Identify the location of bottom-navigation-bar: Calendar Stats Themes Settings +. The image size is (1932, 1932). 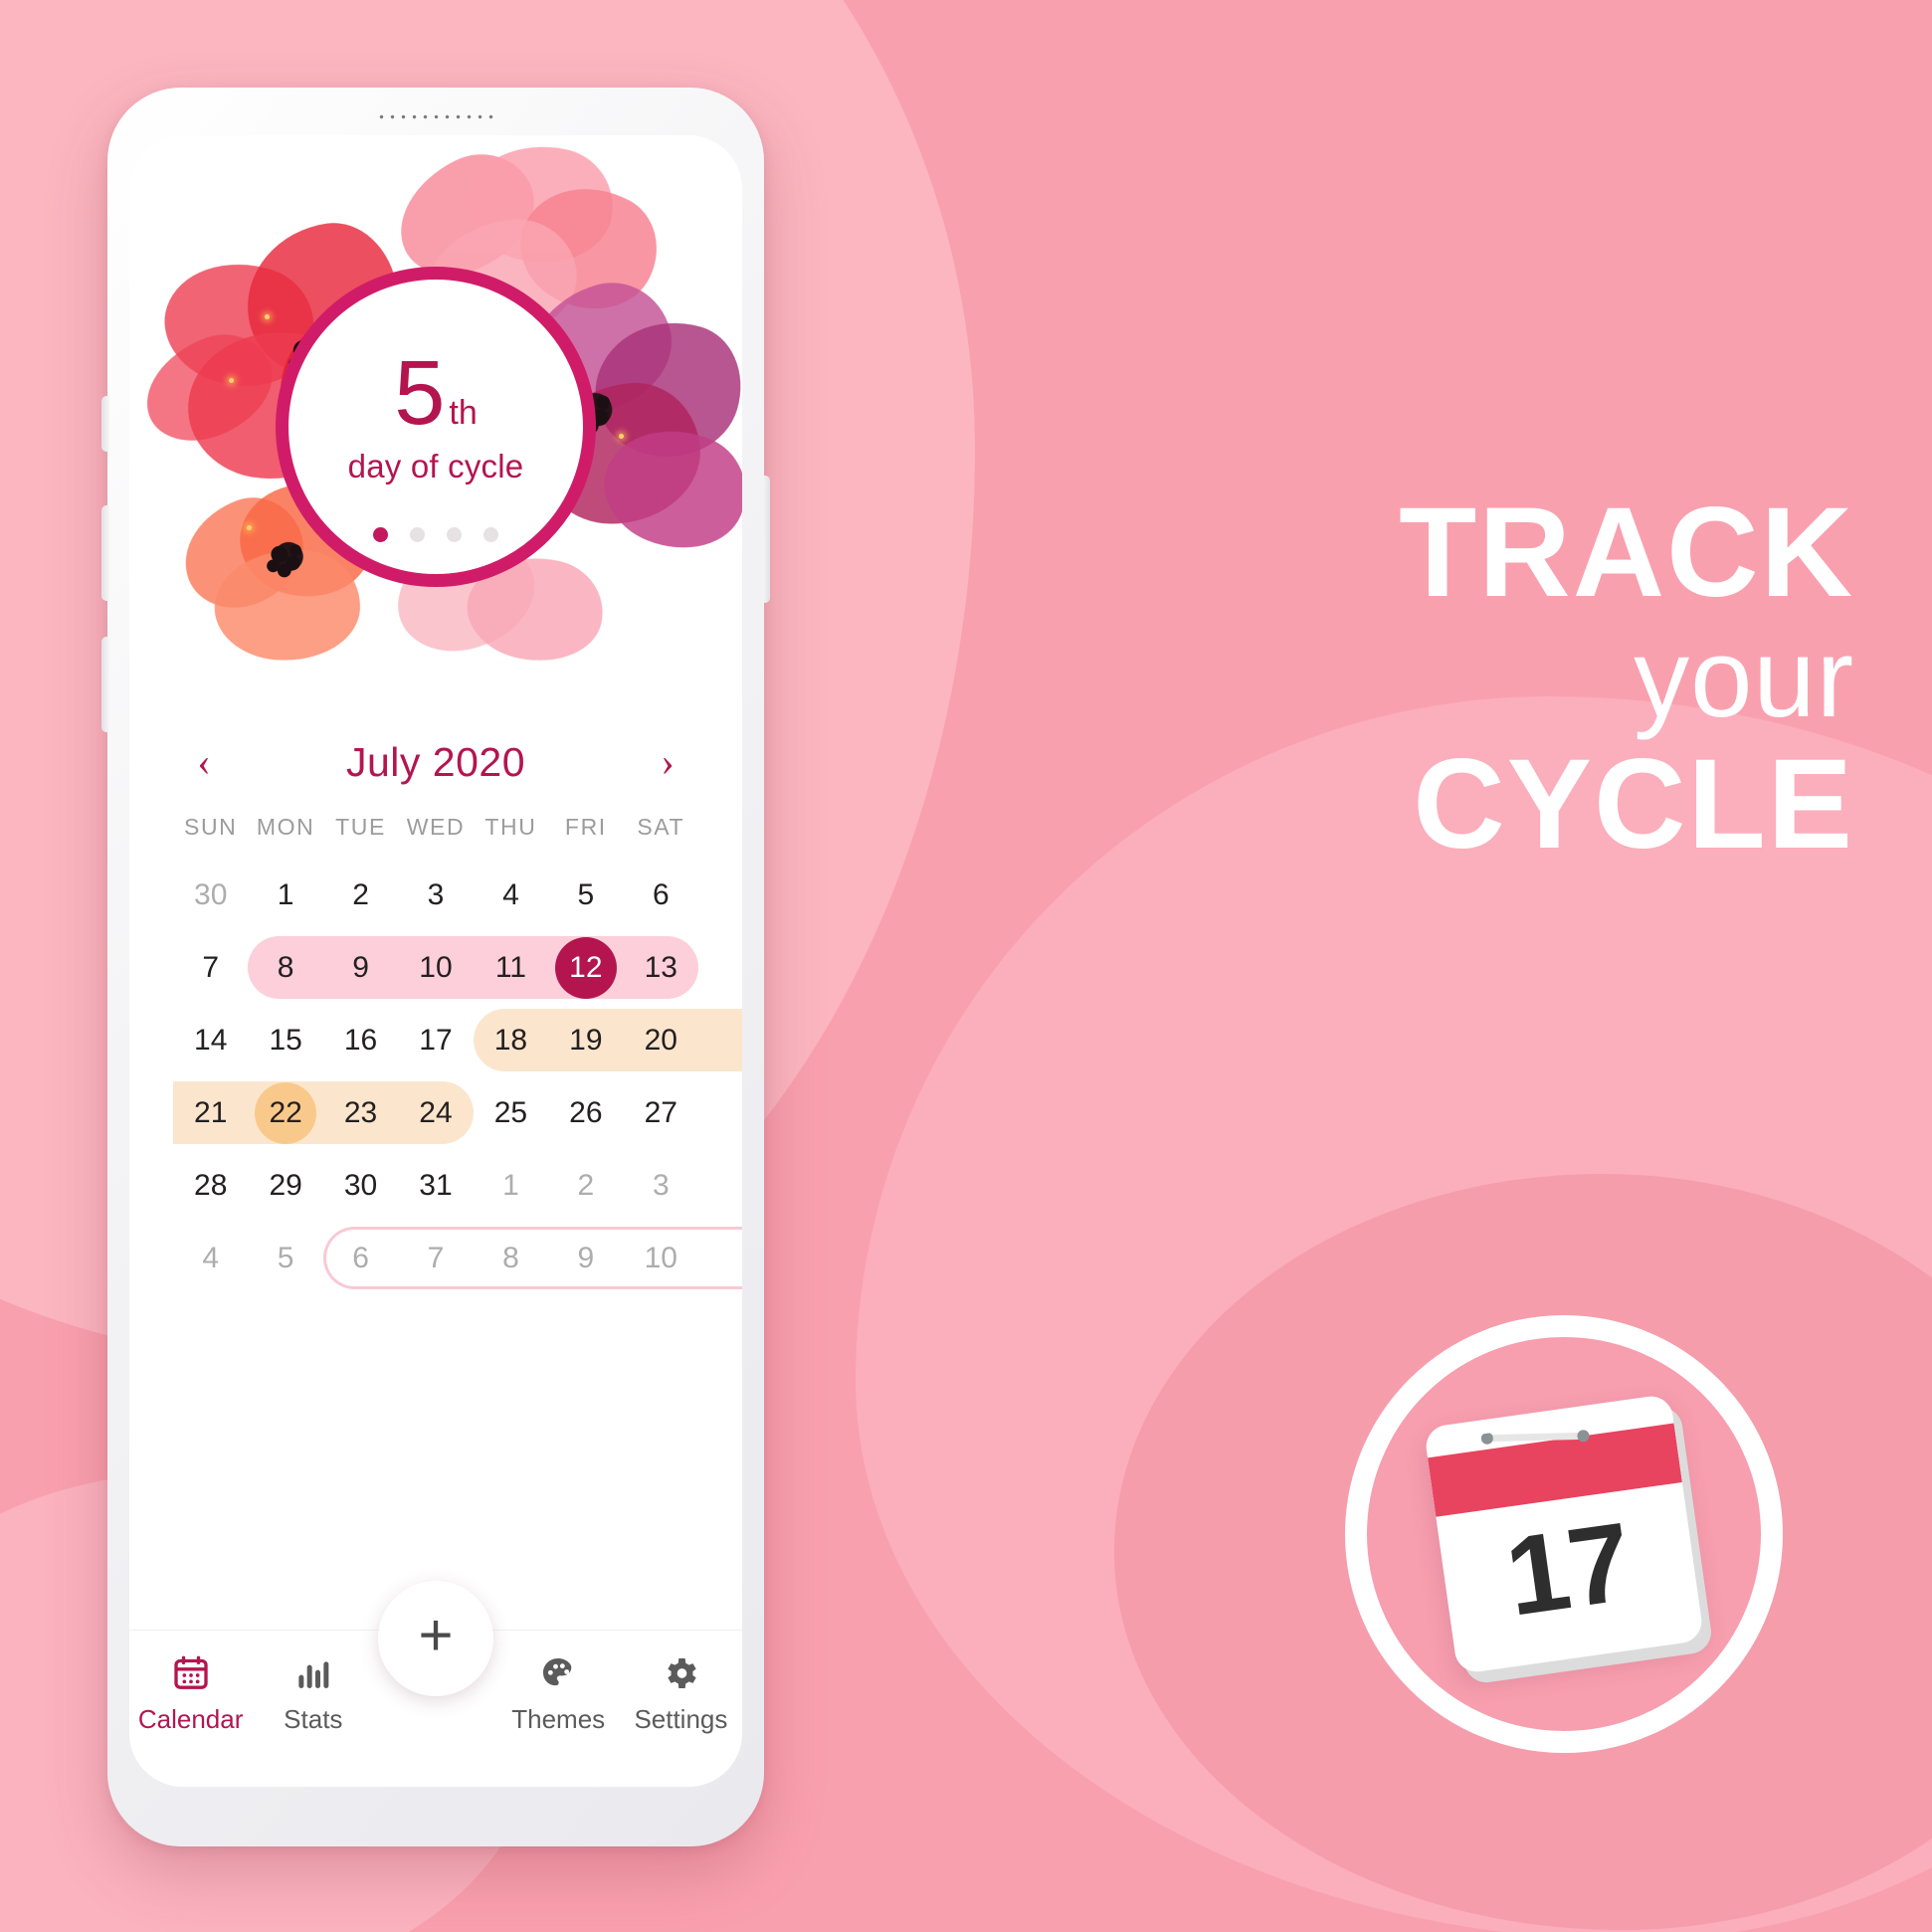
(435, 1684).